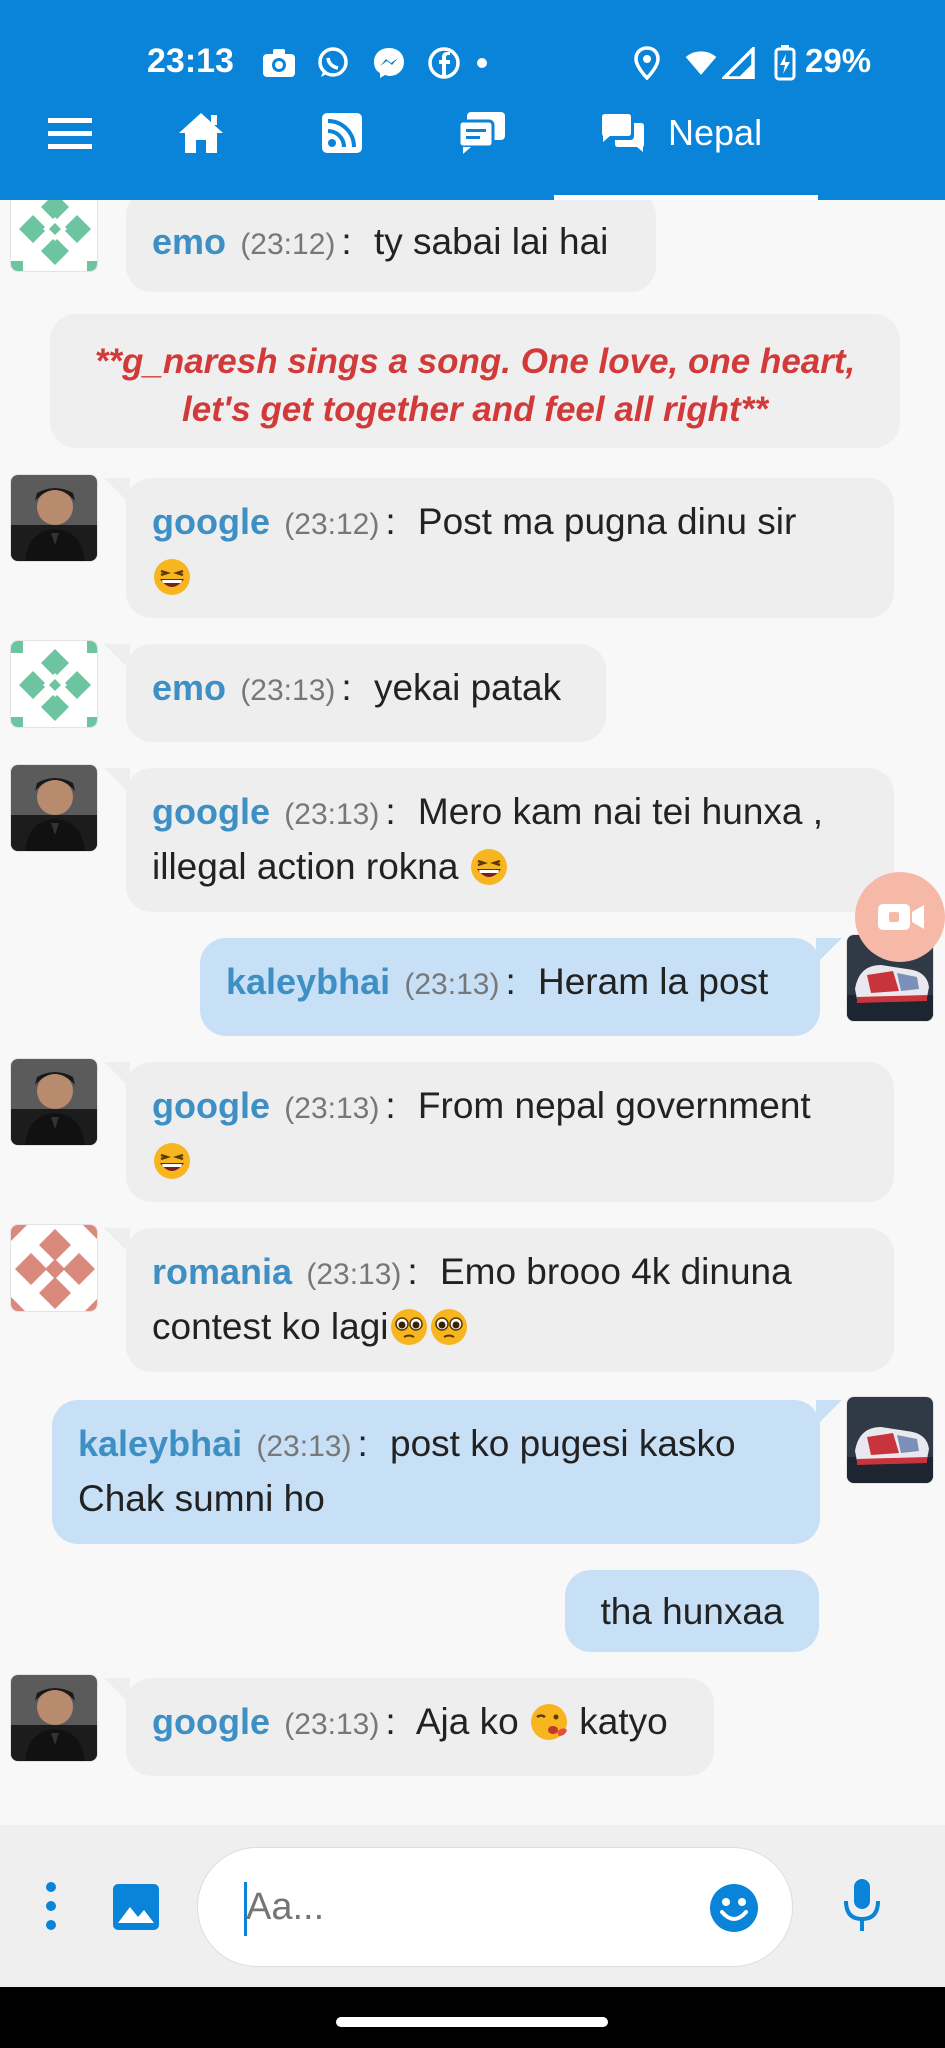  Describe the element at coordinates (190, 61) in the screenshot. I see `status-time: 23:13` at that location.